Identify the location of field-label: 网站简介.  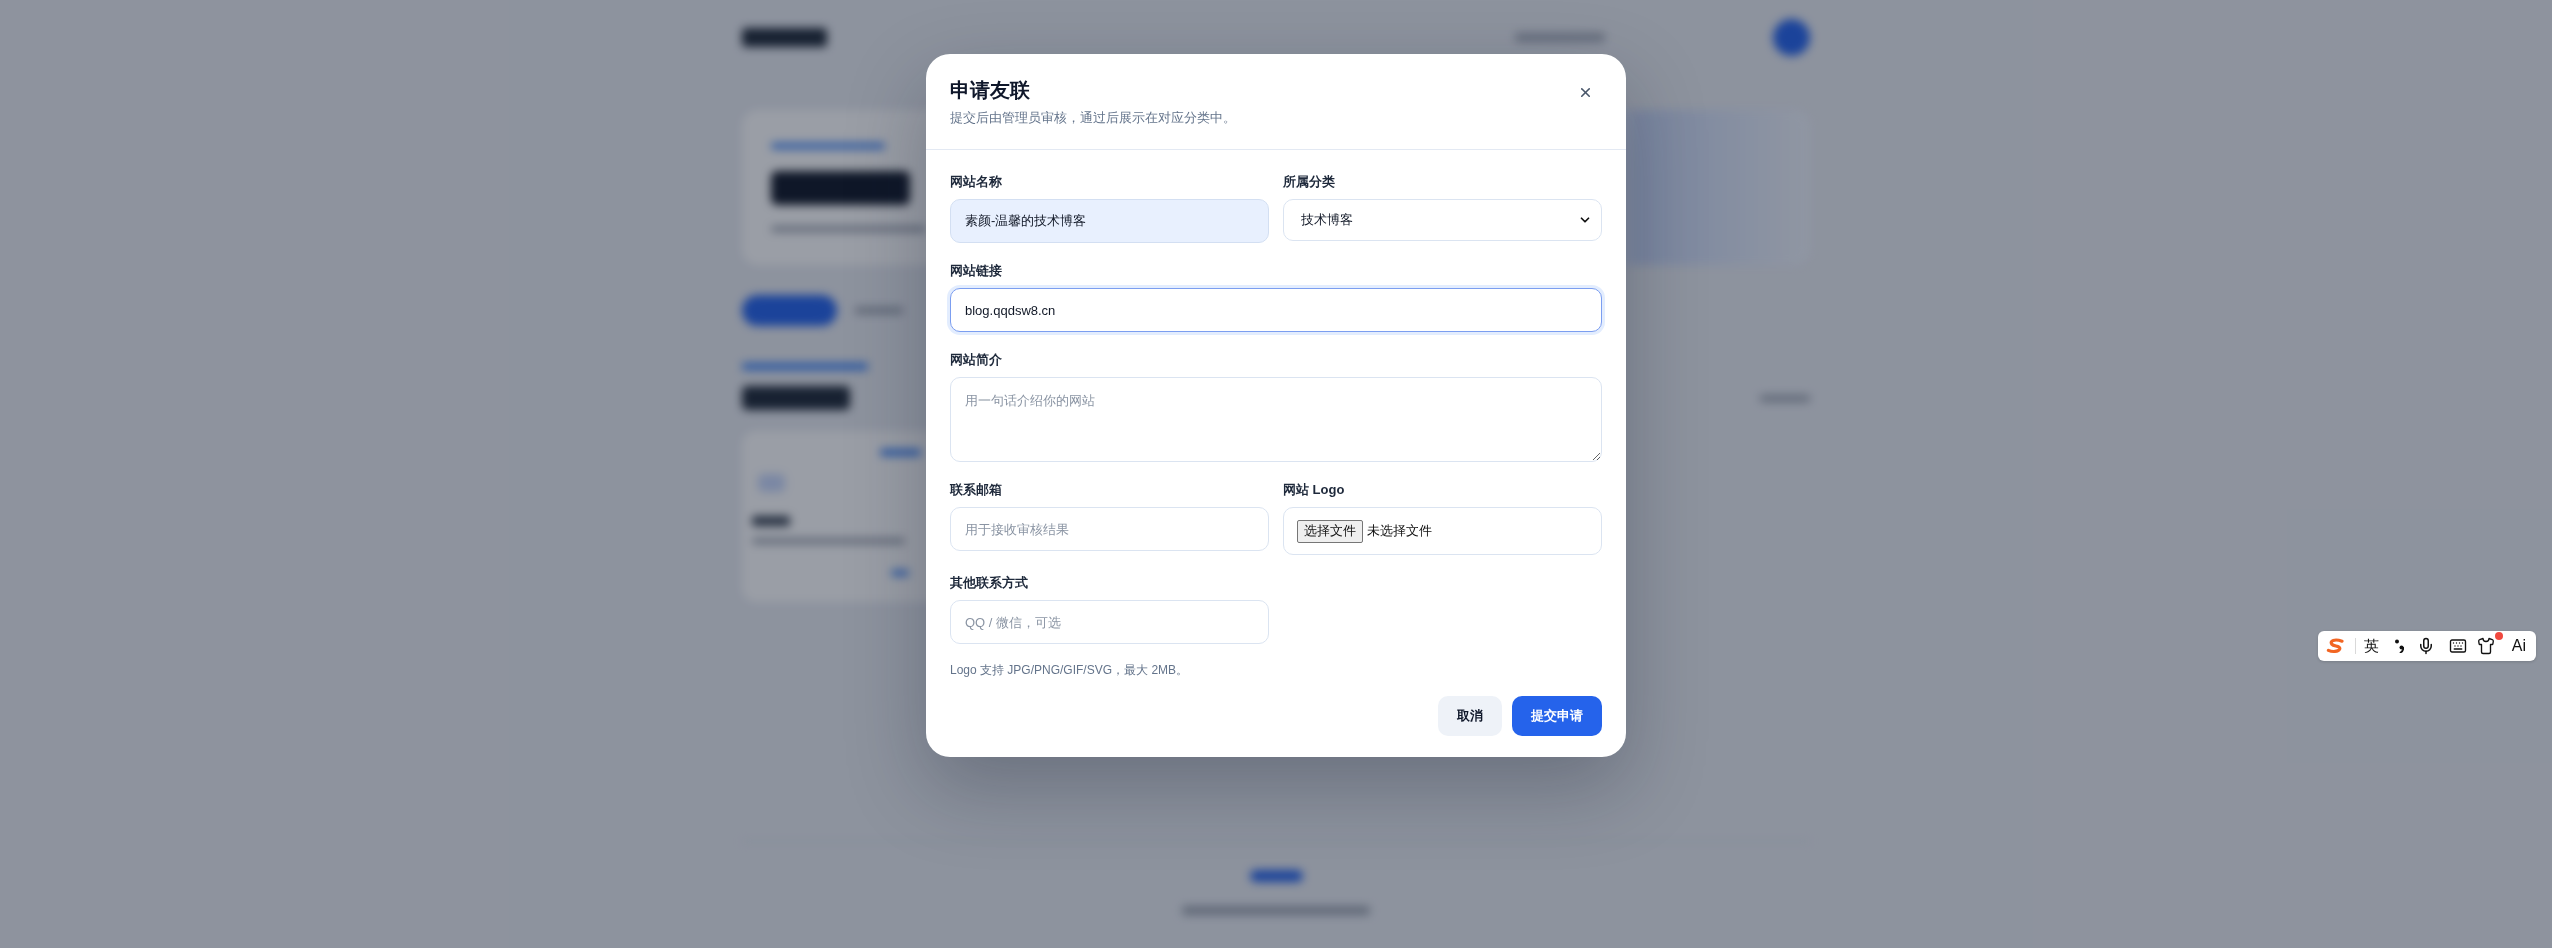
(976, 360).